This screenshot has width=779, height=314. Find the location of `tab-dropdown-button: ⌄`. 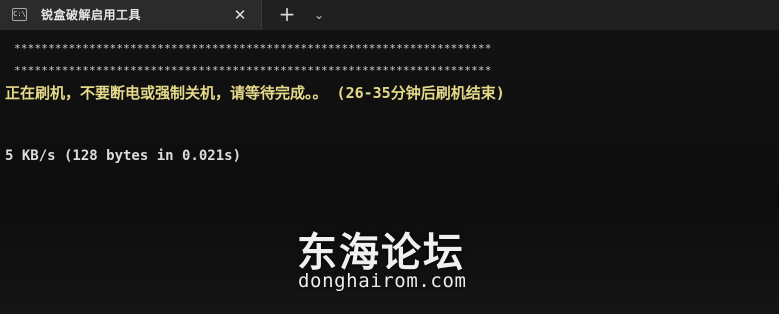

tab-dropdown-button: ⌄ is located at coordinates (319, 15).